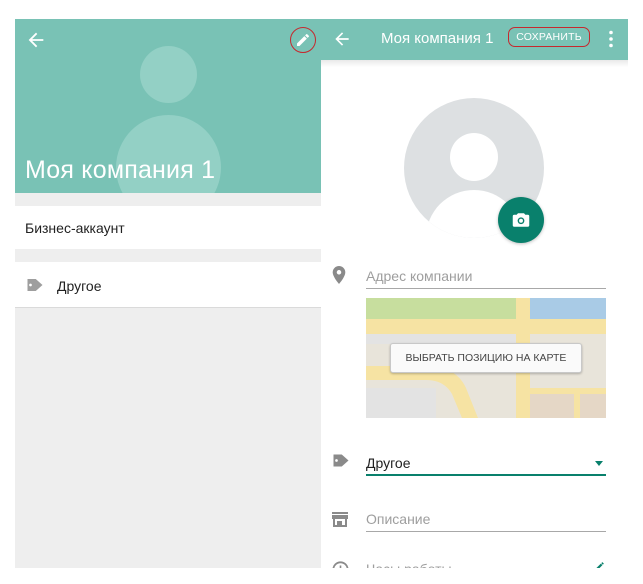  I want to click on business-account-label: Бизнес-аккаунт, so click(75, 228).